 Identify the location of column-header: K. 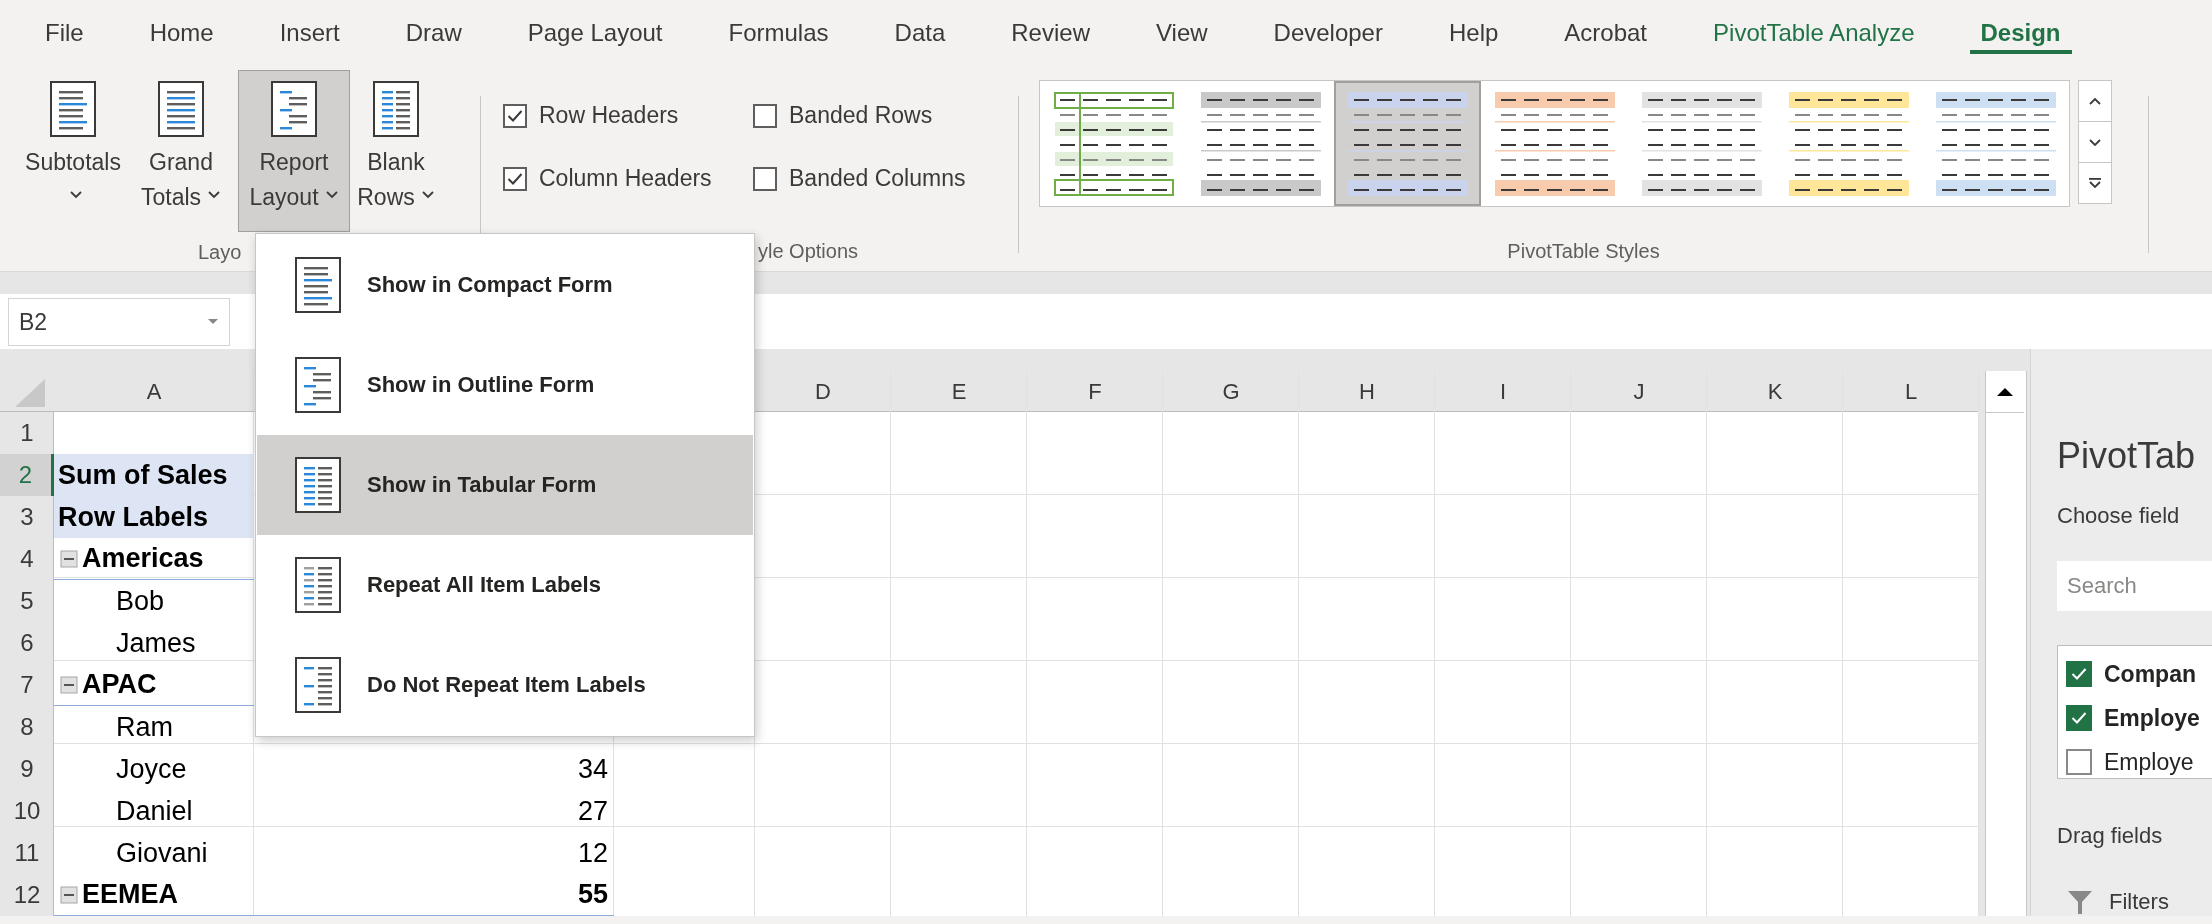
(1775, 391).